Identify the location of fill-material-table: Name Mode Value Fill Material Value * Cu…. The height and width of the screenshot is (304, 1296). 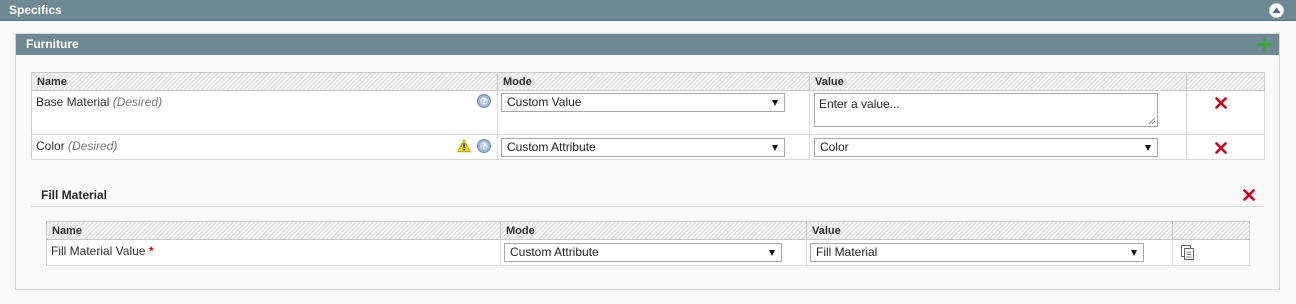
(648, 243).